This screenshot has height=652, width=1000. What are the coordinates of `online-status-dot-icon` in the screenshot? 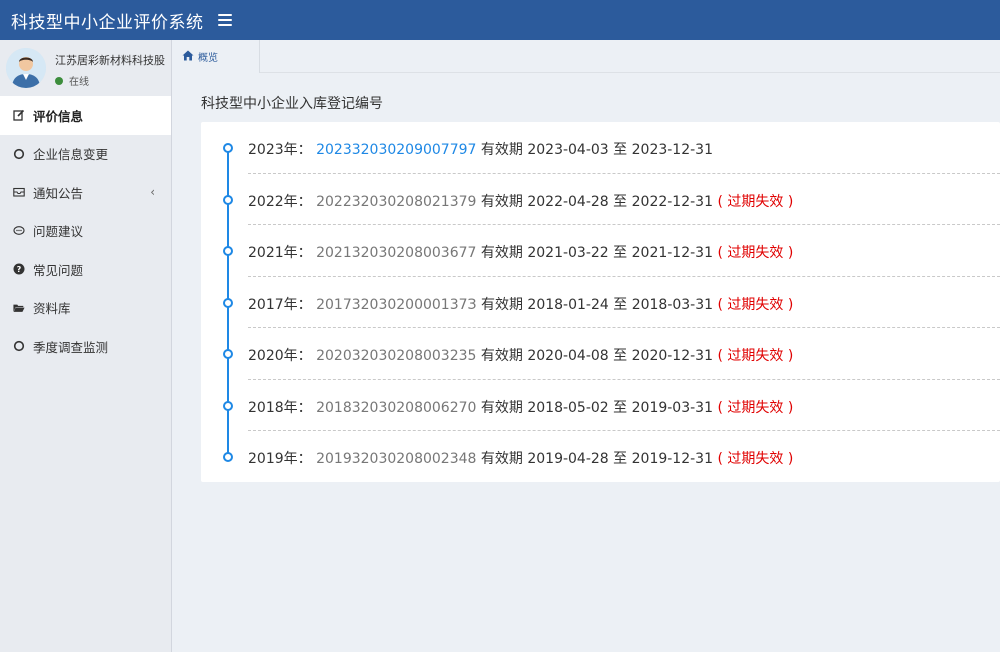 It's located at (59, 80).